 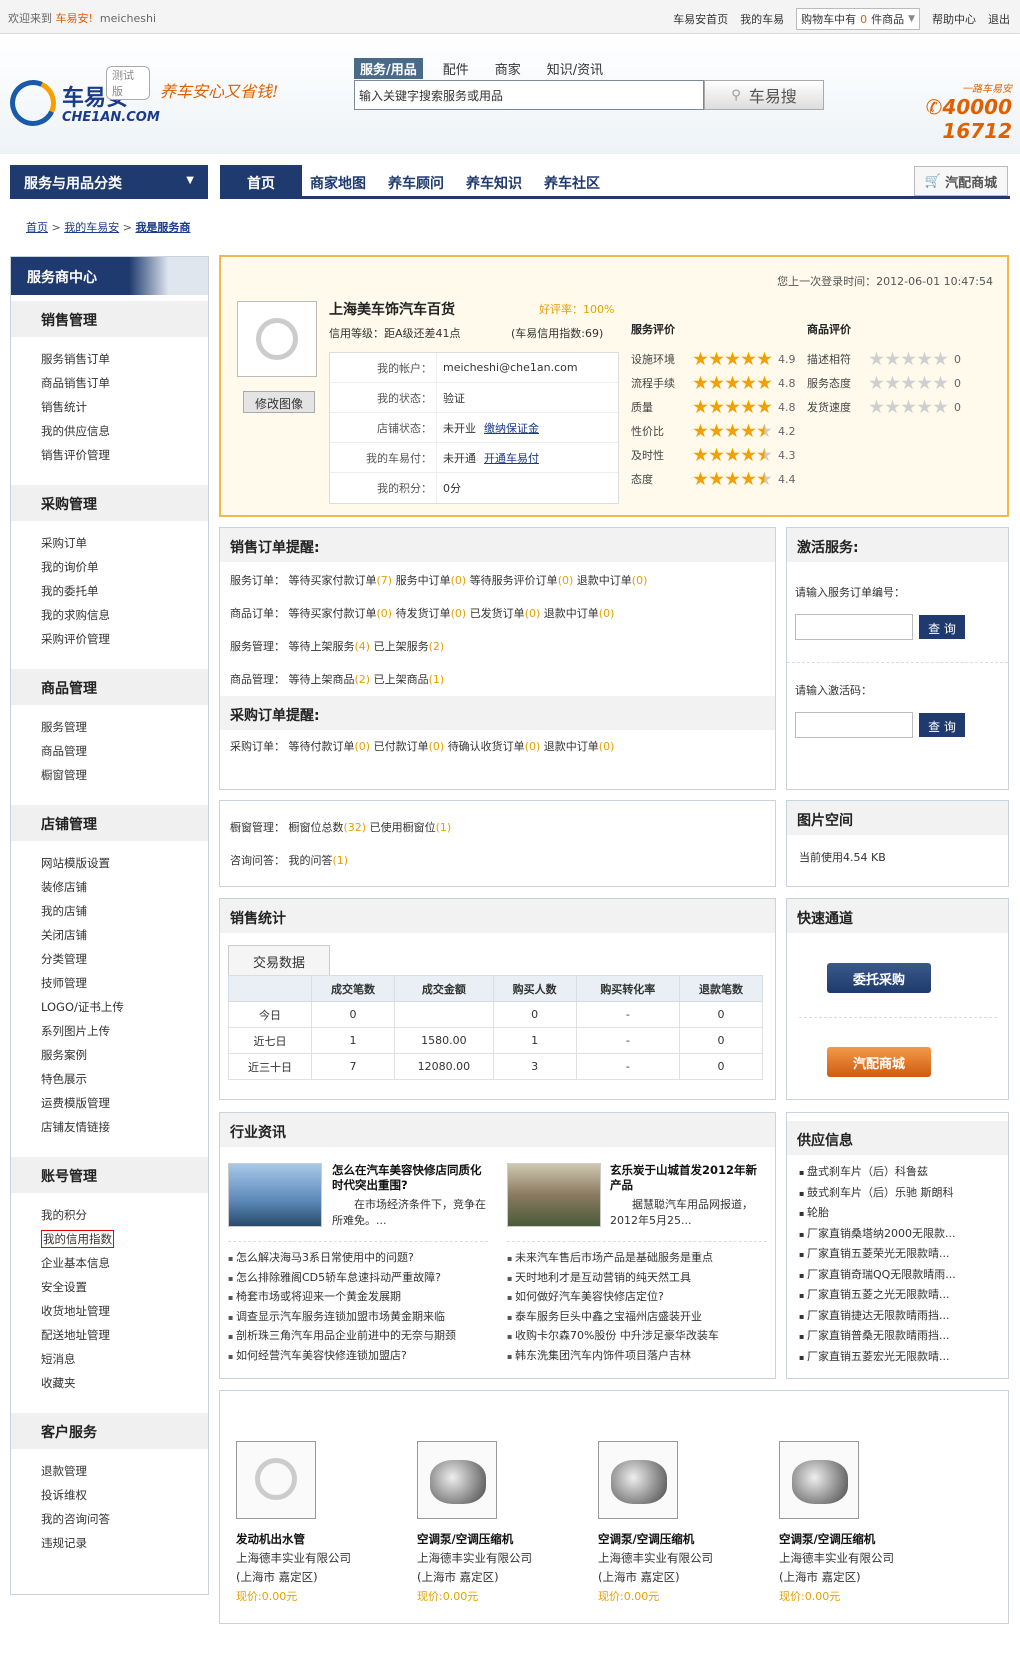 What do you see at coordinates (762, 19) in the screenshot?
I see `my-account-link: 我的车易` at bounding box center [762, 19].